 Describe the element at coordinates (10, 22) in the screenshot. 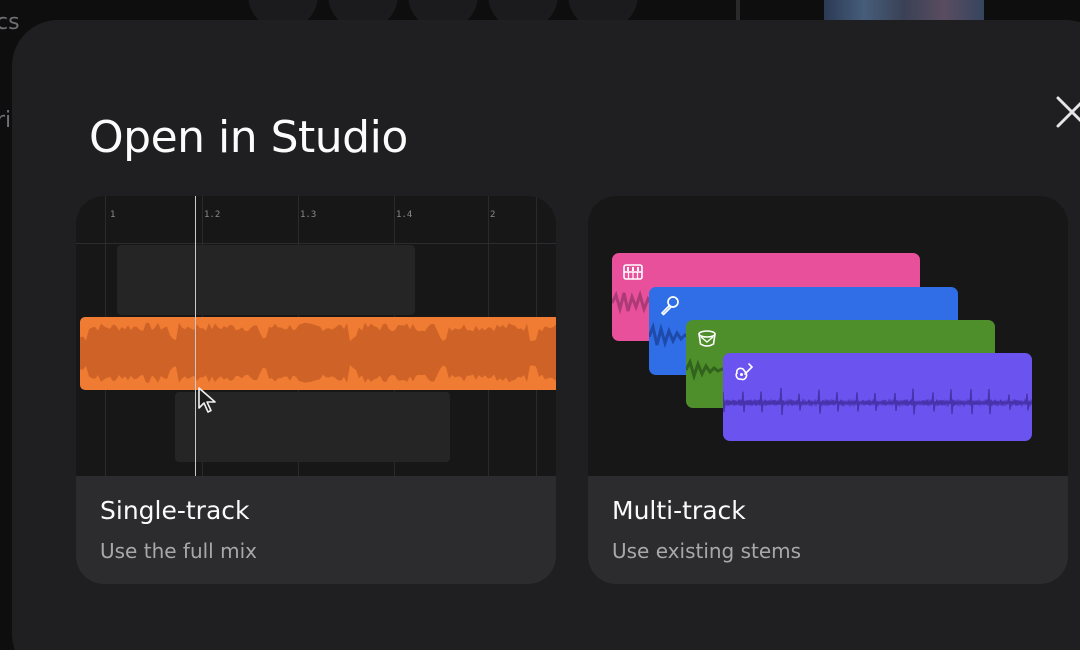

I see `bg-sidebar-text: cs` at that location.